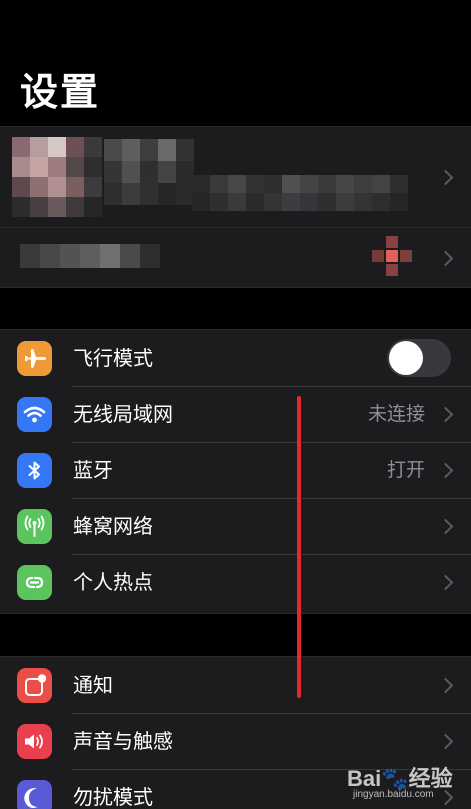  Describe the element at coordinates (393, 794) in the screenshot. I see `watermark-url: jingyan.baidu.com` at that location.